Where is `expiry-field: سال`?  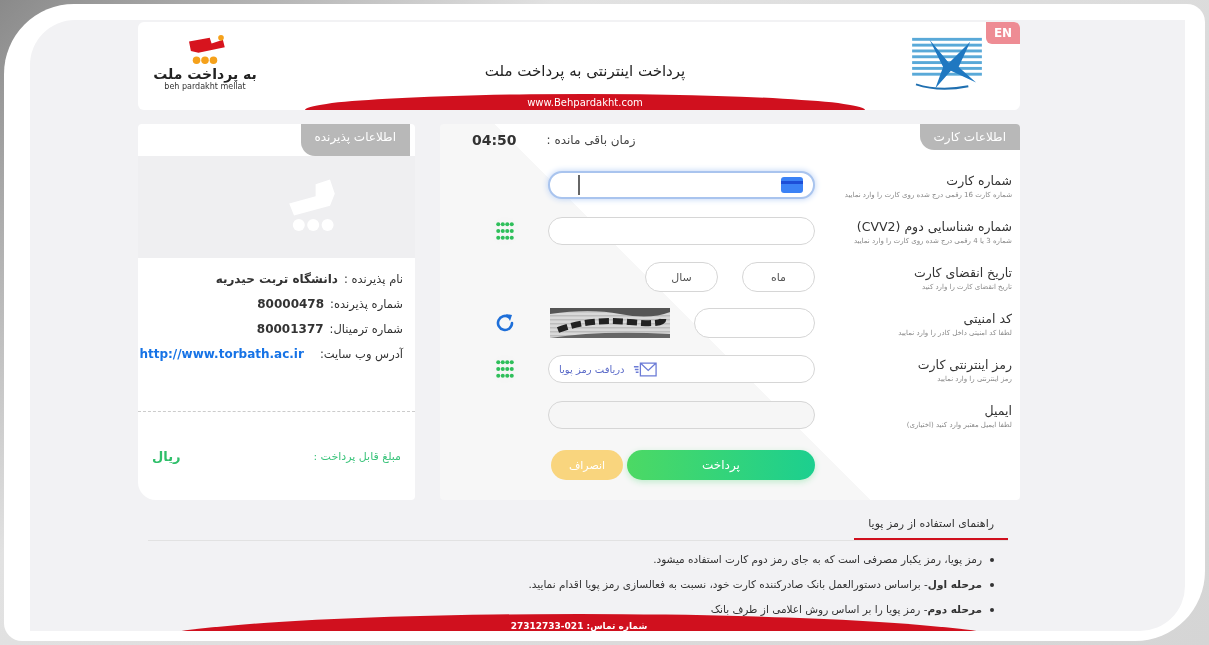
expiry-field: سال is located at coordinates (681, 277).